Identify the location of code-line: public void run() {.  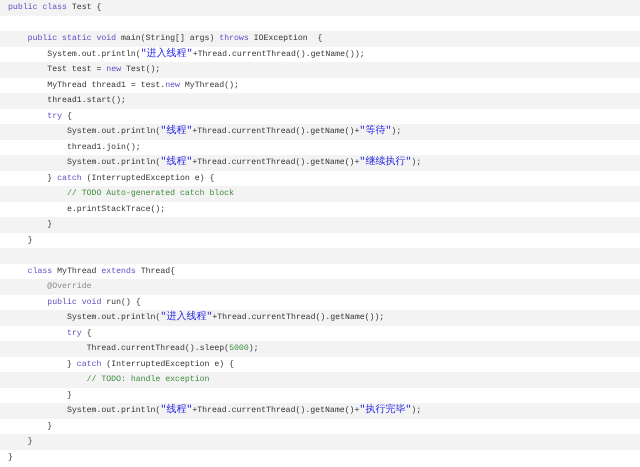
(94, 302).